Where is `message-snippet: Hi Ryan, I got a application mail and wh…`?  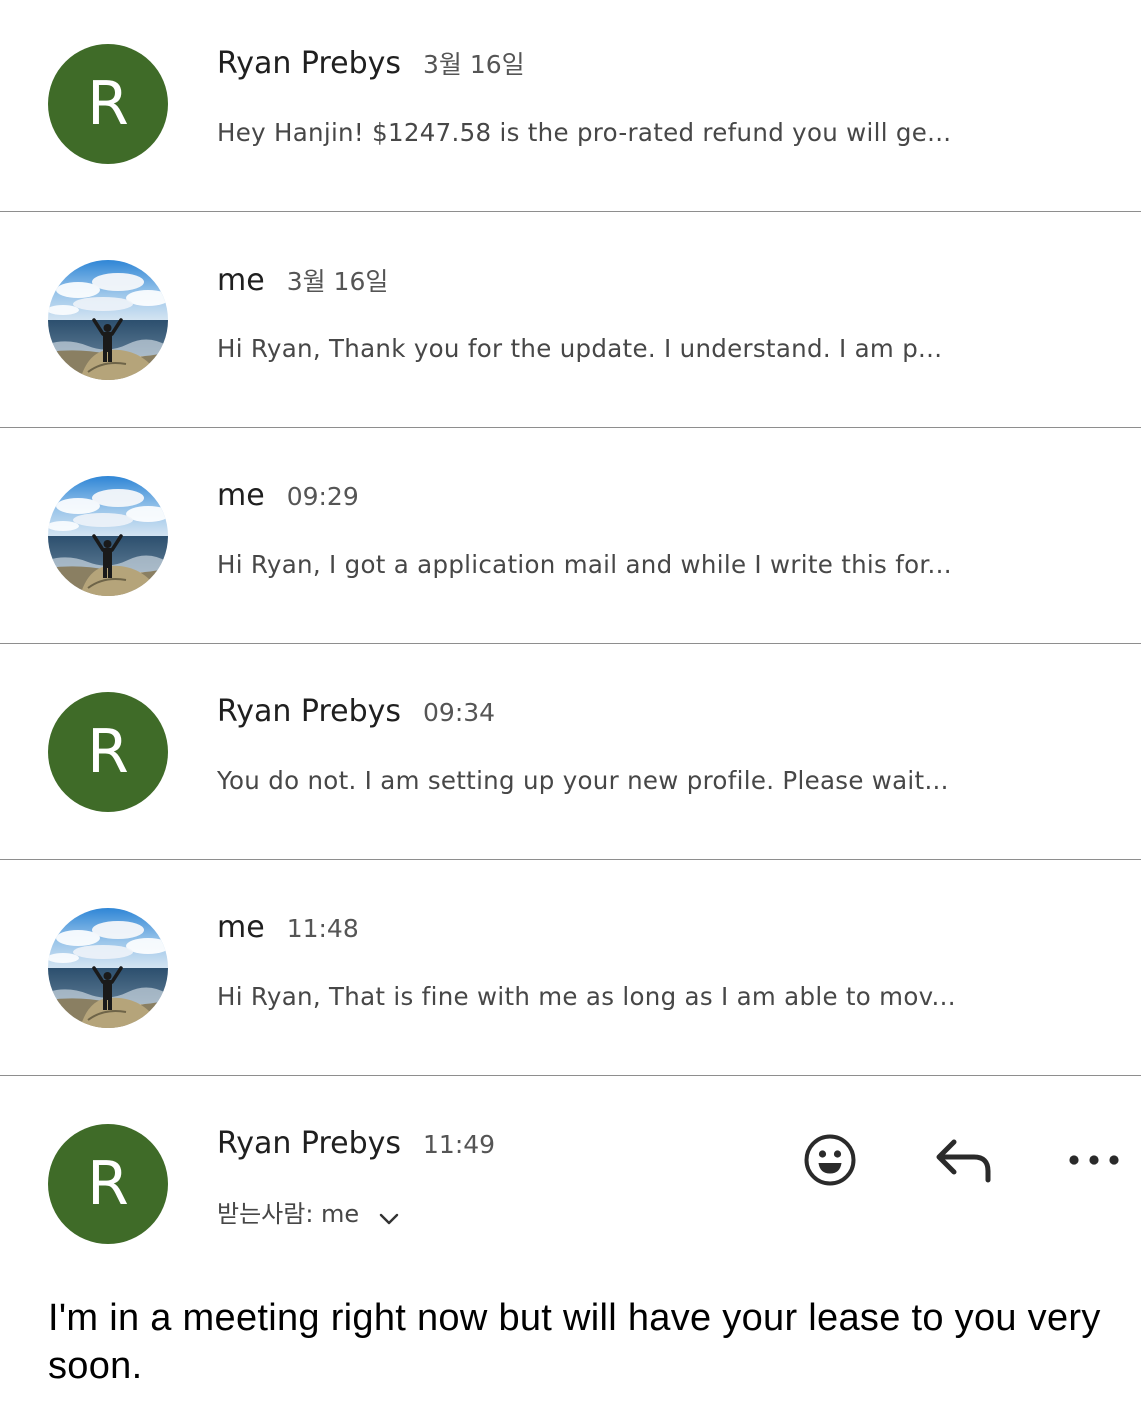
message-snippet: Hi Ryan, I got a application mail and wh… is located at coordinates (584, 564).